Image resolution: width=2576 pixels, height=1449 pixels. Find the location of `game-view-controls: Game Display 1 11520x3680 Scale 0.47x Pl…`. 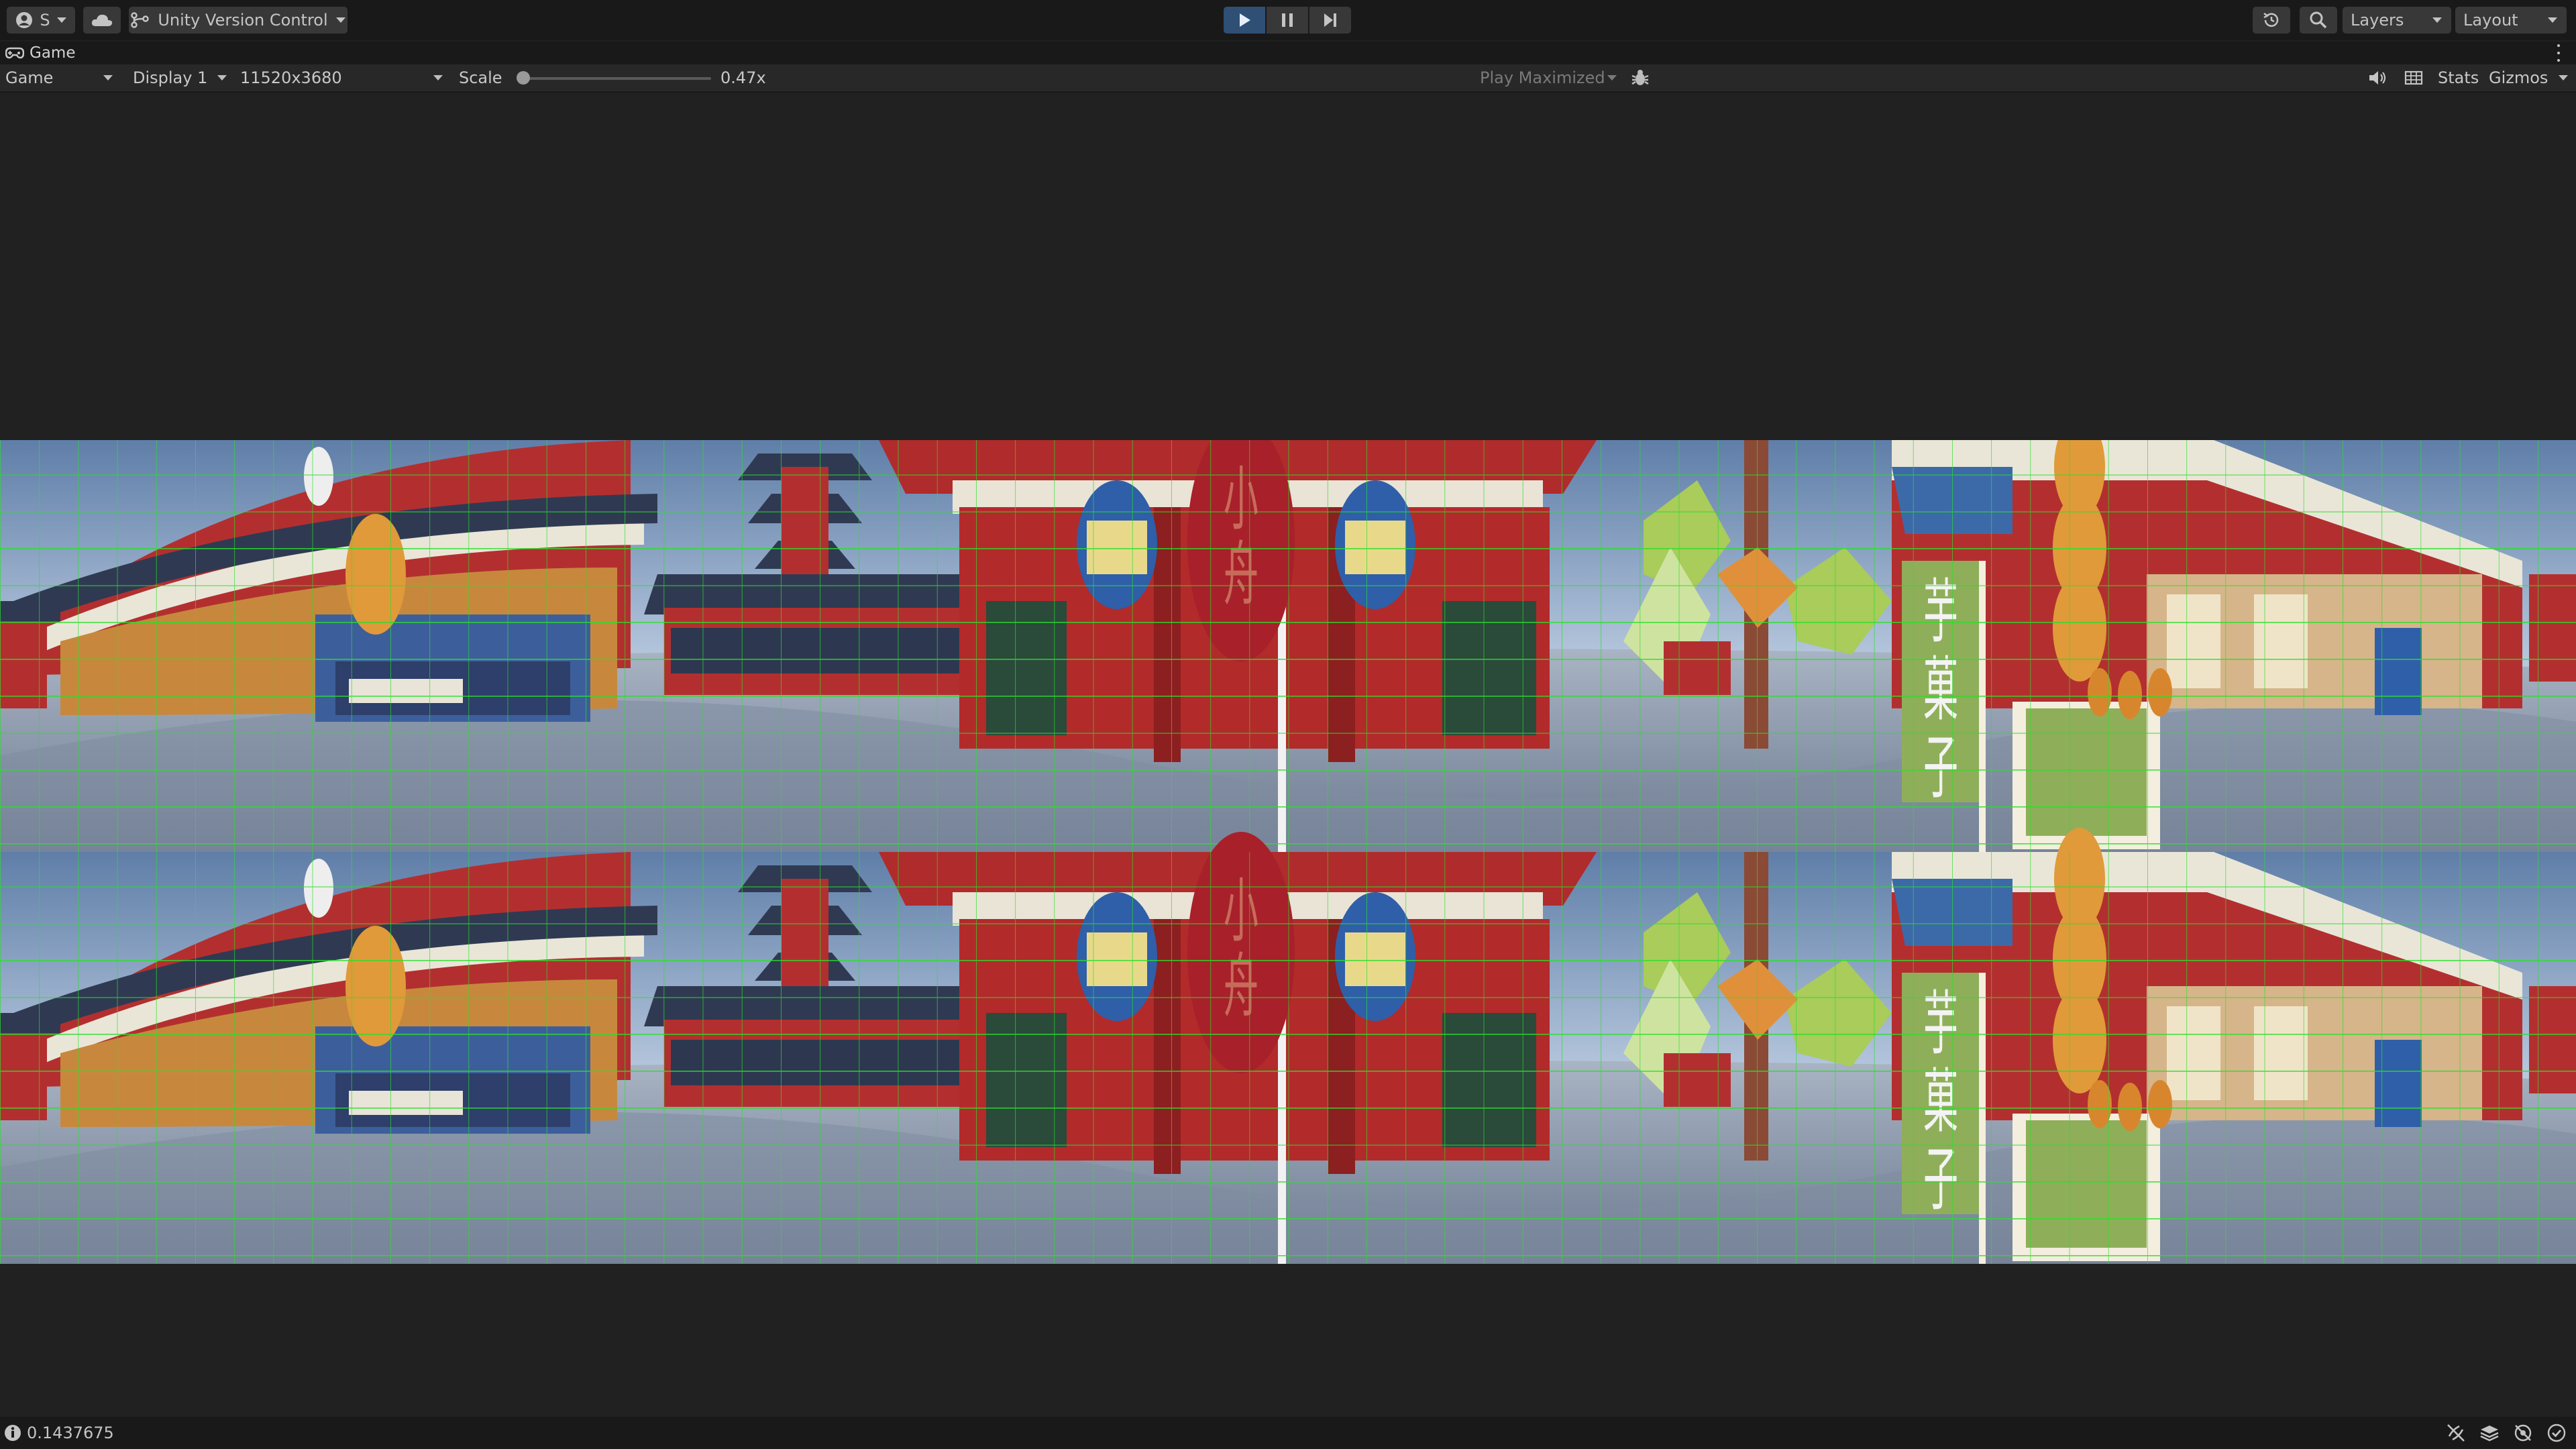

game-view-controls: Game Display 1 11520x3680 Scale 0.47x Pl… is located at coordinates (1288, 78).